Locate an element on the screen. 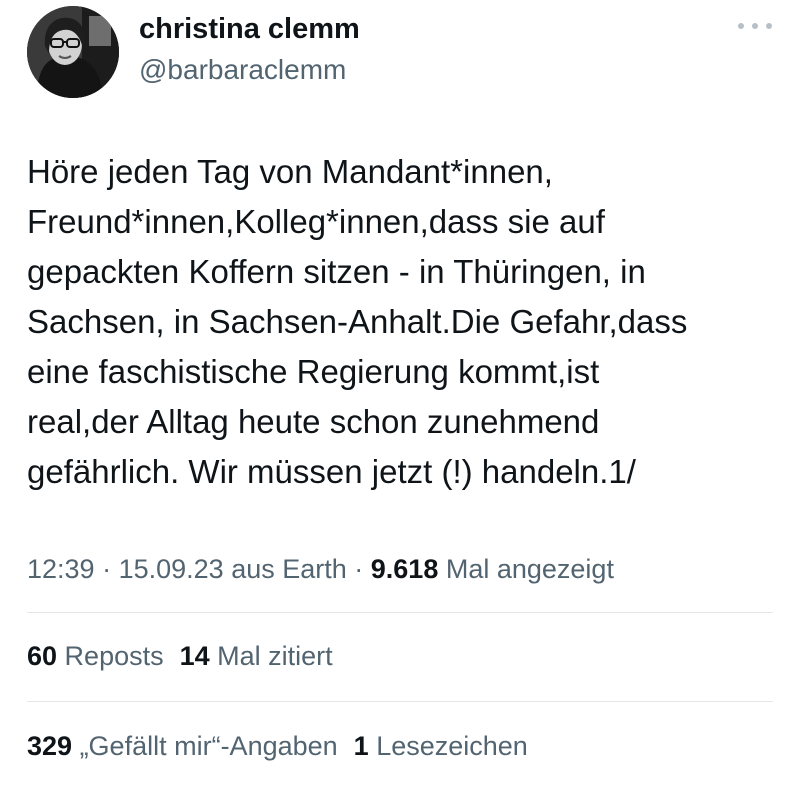  profile-photo is located at coordinates (73, 52).